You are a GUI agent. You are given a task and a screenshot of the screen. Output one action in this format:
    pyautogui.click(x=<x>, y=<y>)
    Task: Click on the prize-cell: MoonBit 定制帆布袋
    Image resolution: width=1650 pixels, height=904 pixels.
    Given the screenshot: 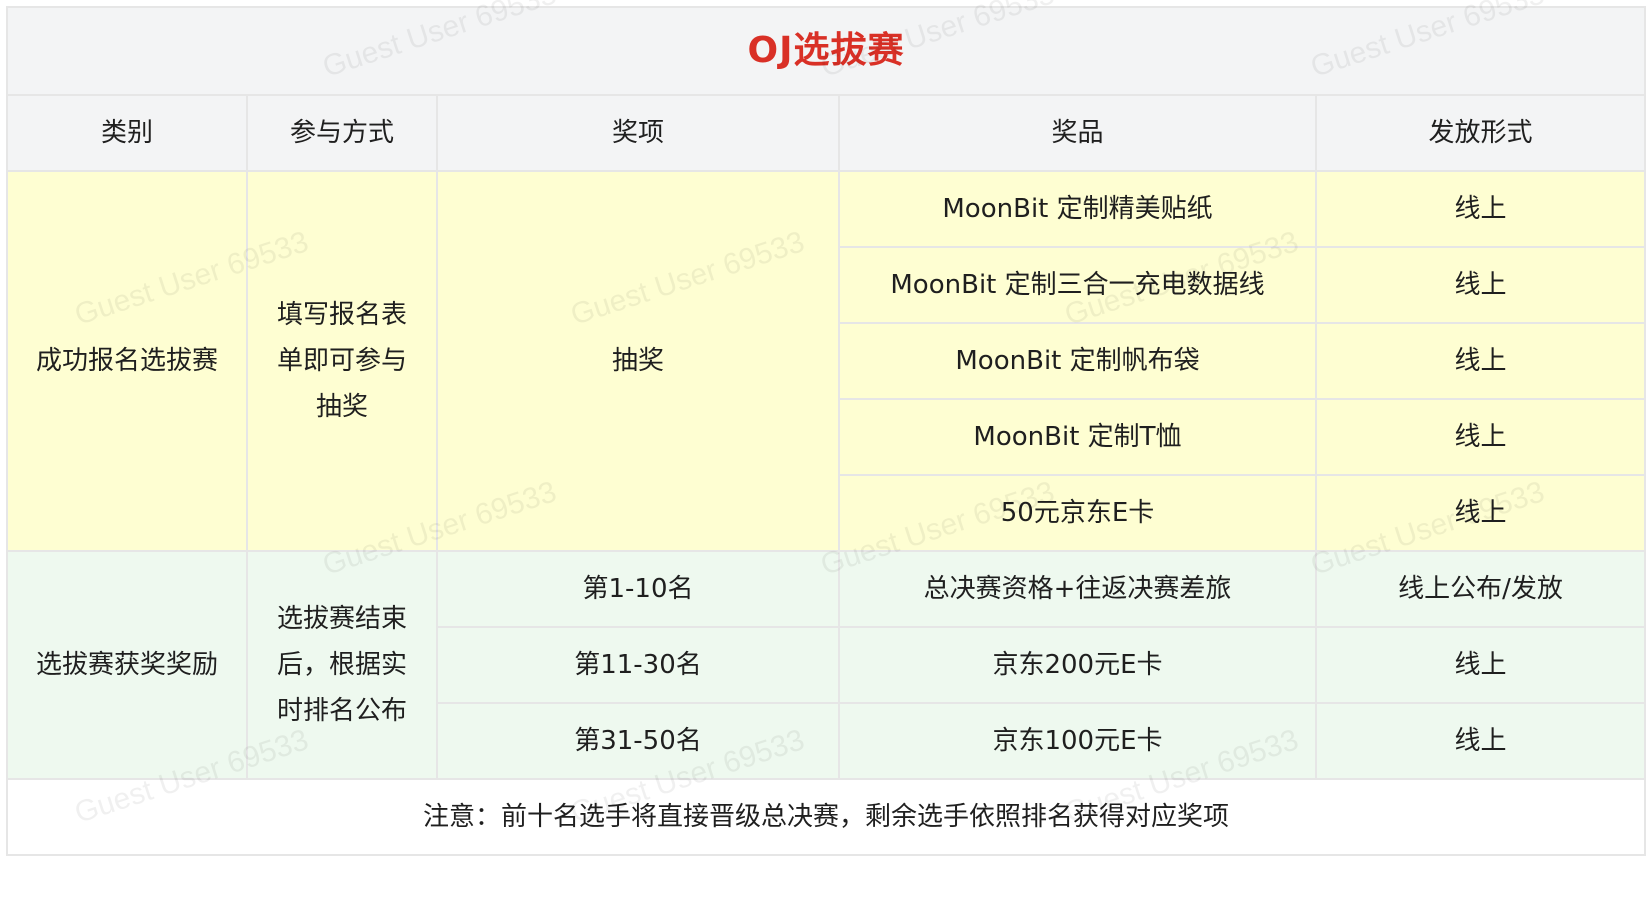 What is the action you would take?
    pyautogui.click(x=1077, y=361)
    